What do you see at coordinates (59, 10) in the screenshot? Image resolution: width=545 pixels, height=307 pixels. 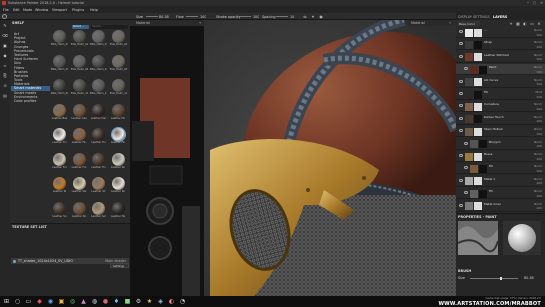 I see `menu-viewport: Viewport` at bounding box center [59, 10].